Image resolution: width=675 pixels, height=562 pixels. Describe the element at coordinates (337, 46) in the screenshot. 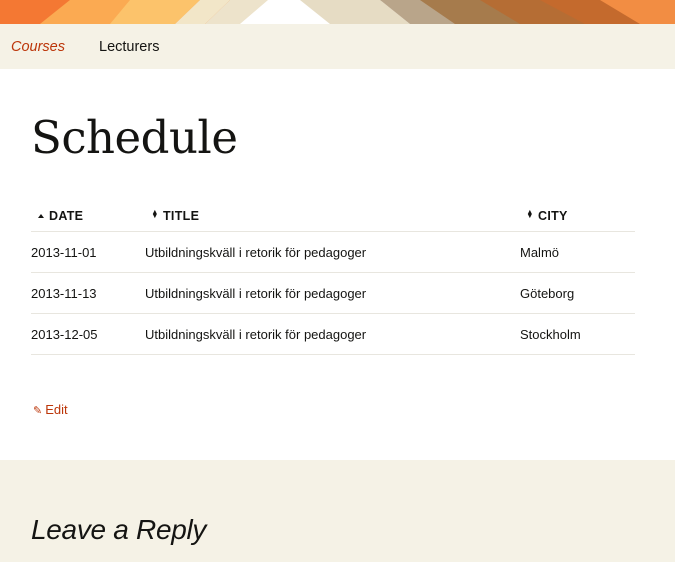

I see `main-navigation: Courses Lecturers` at that location.